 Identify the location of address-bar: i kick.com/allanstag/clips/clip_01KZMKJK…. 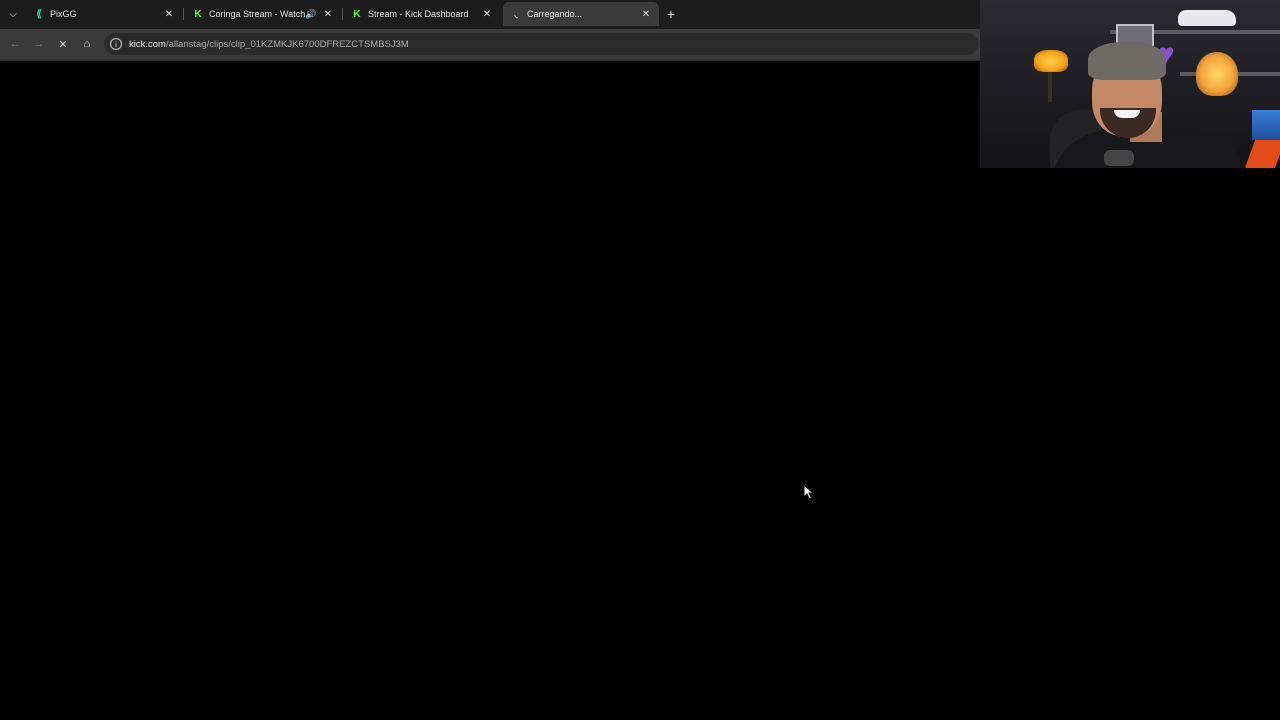
(541, 44).